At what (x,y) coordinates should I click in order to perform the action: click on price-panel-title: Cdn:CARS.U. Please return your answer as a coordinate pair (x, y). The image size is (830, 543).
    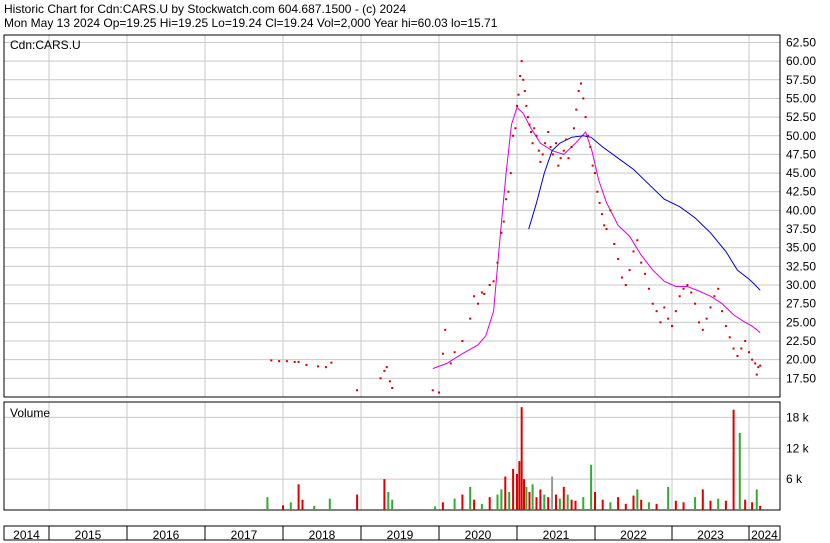
    Looking at the image, I should click on (45, 45).